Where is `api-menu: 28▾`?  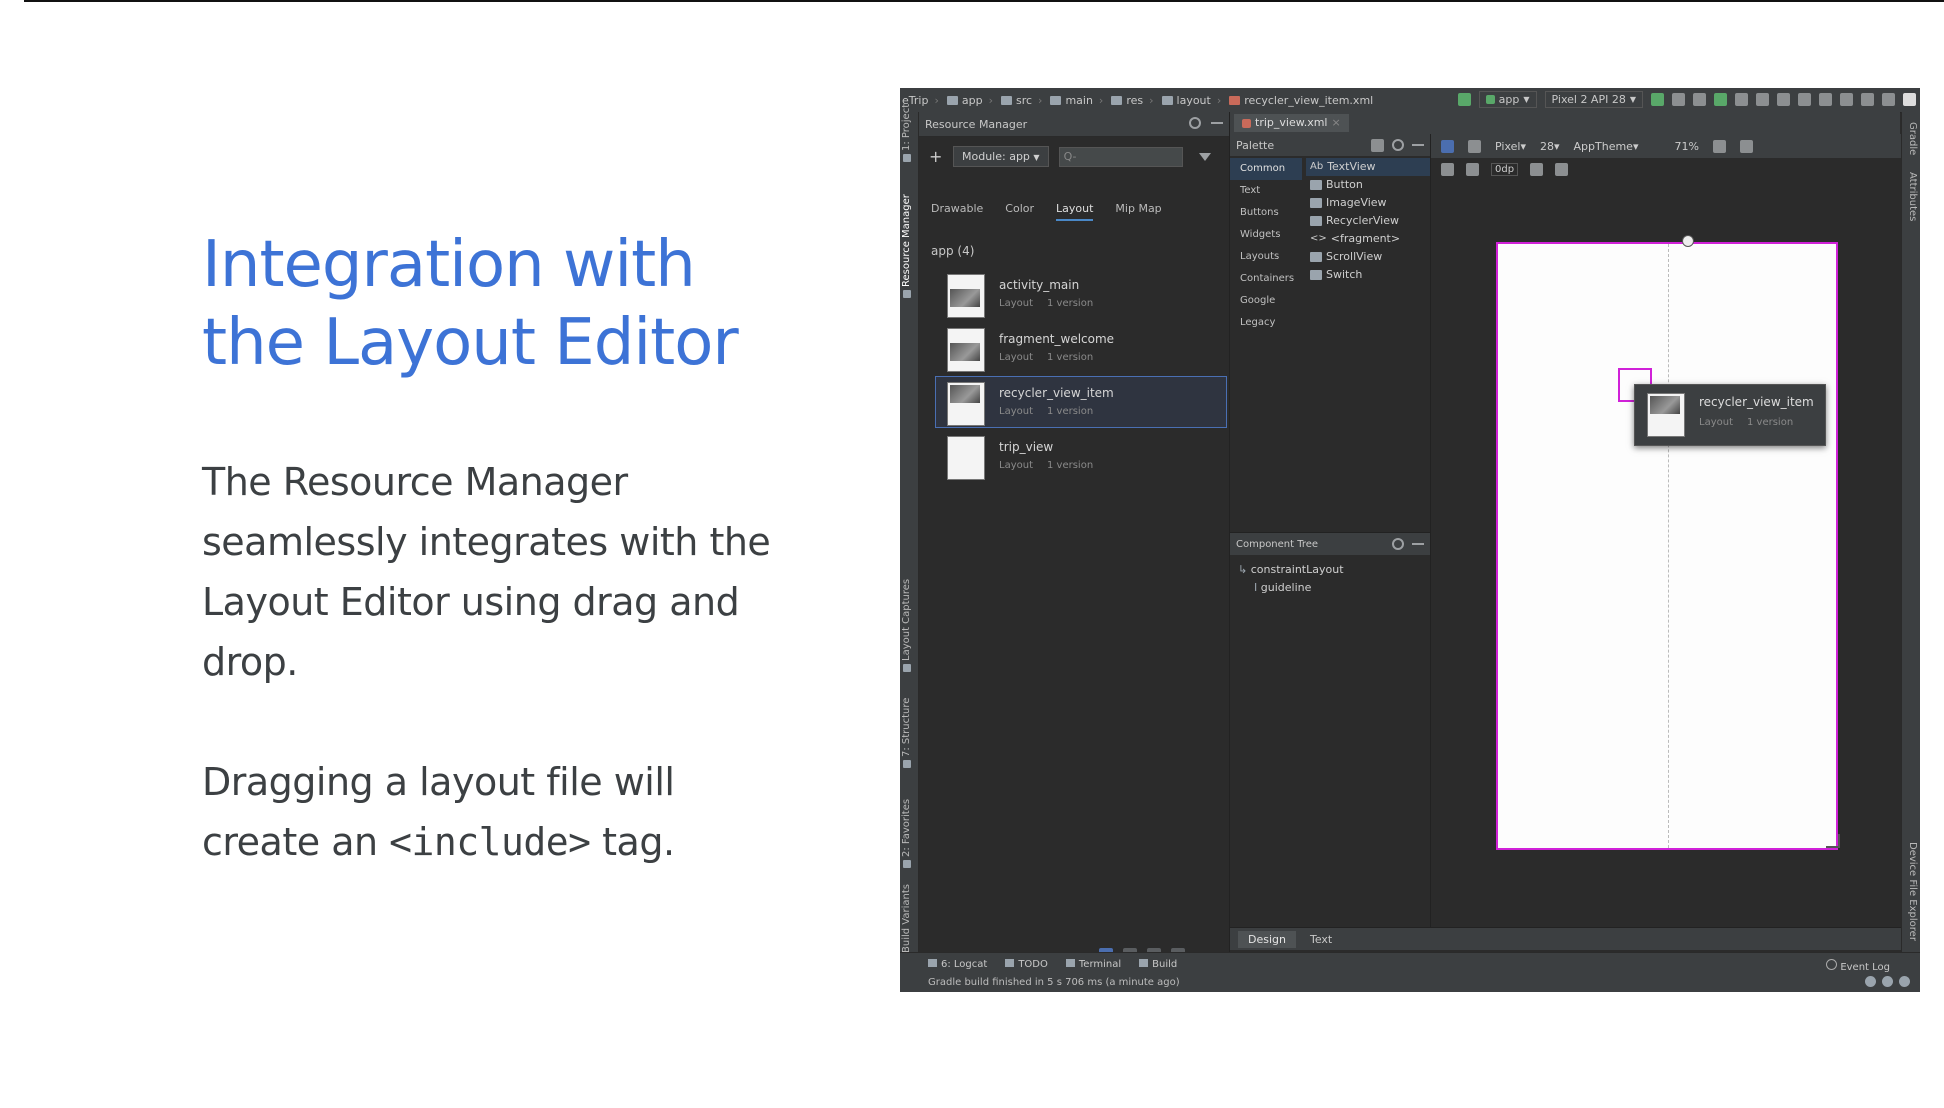 api-menu: 28▾ is located at coordinates (1550, 146).